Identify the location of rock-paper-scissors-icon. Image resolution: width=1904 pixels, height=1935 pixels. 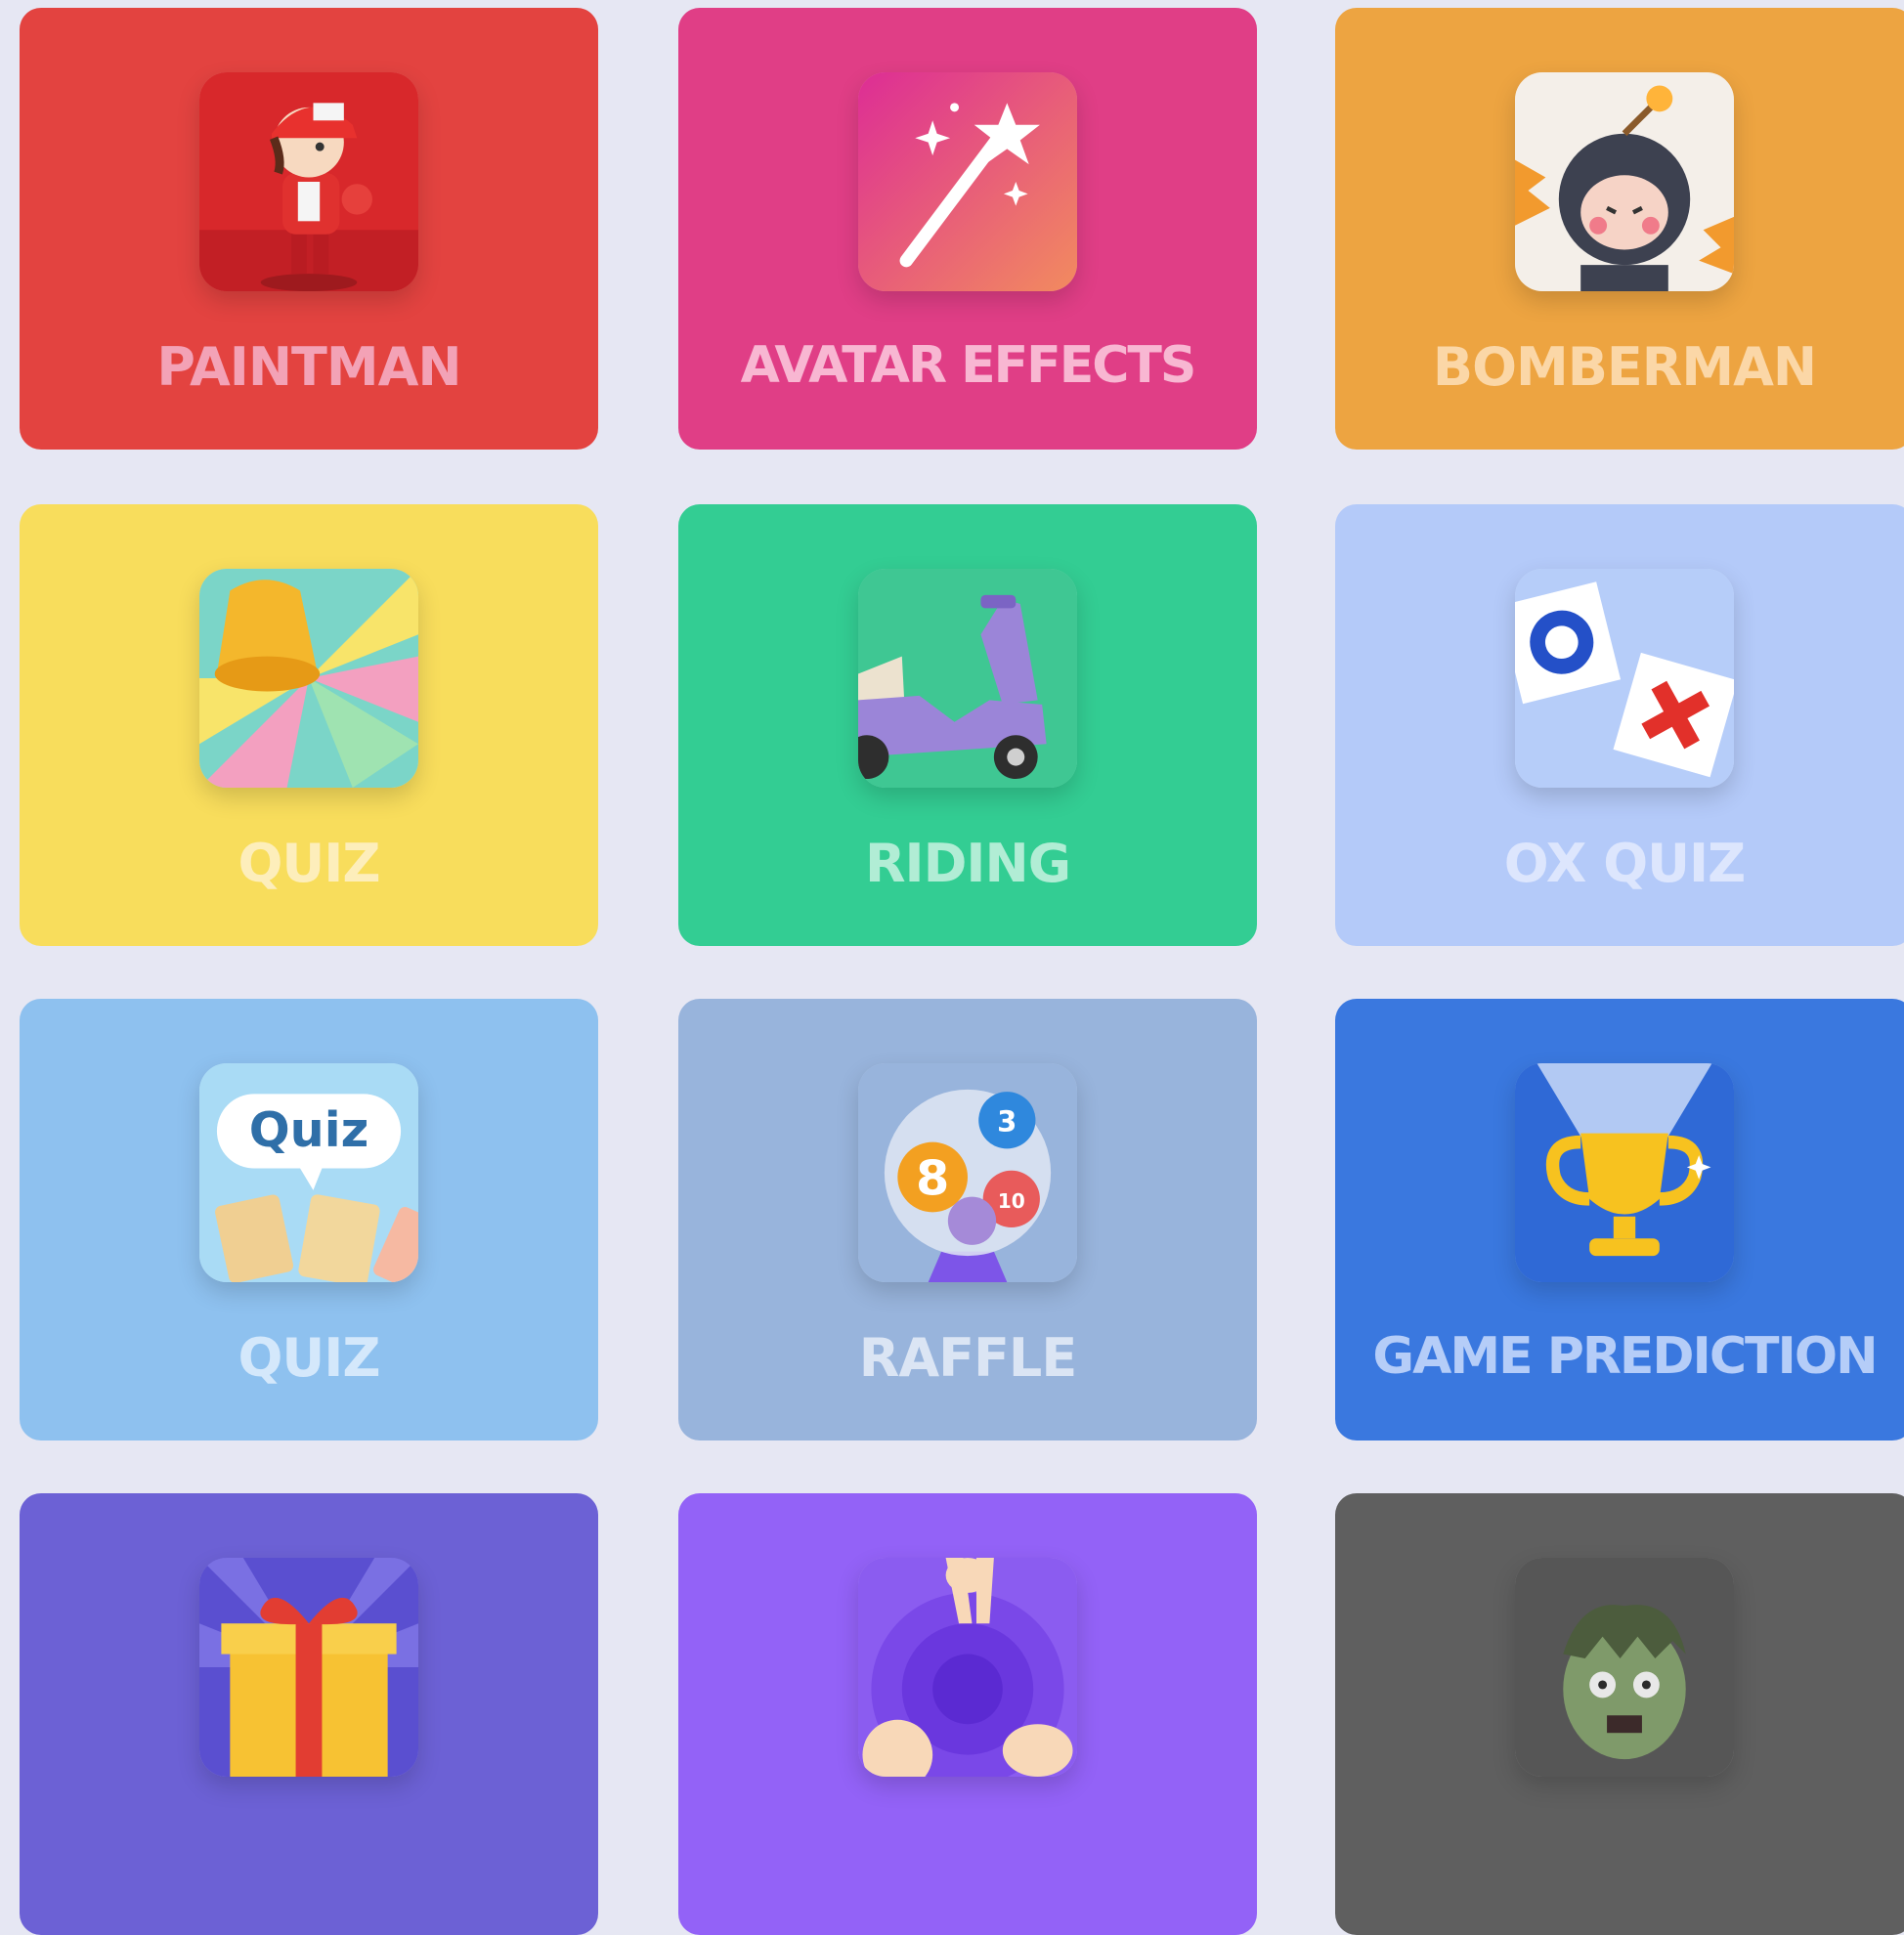
(967, 1668).